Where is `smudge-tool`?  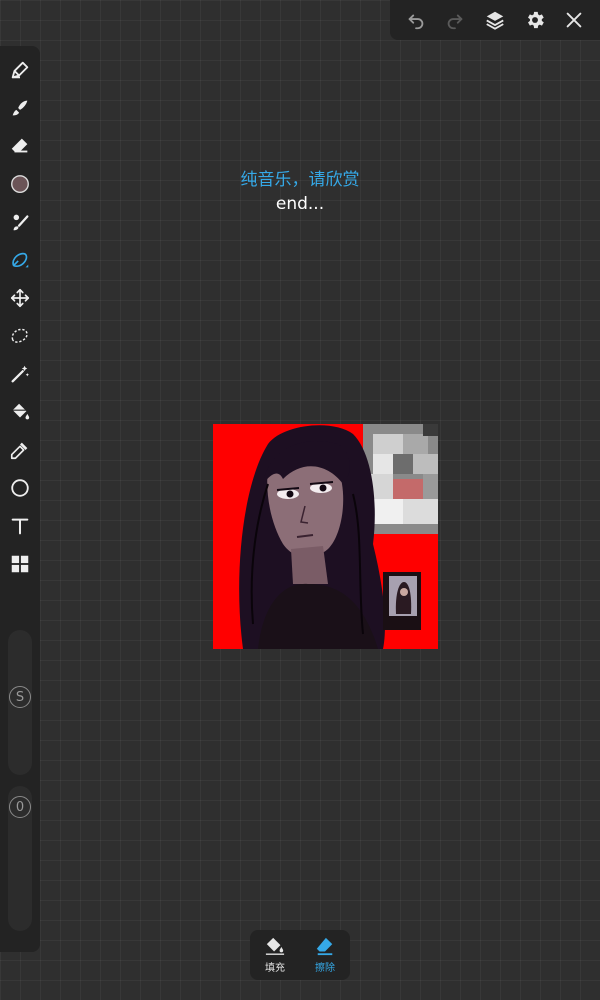
smudge-tool is located at coordinates (20, 108).